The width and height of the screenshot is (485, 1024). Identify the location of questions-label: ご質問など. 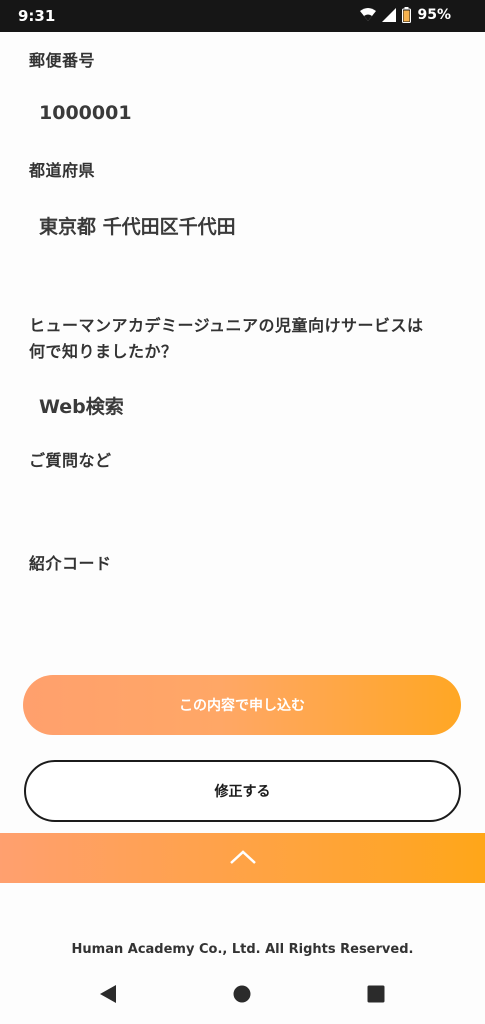
(70, 460).